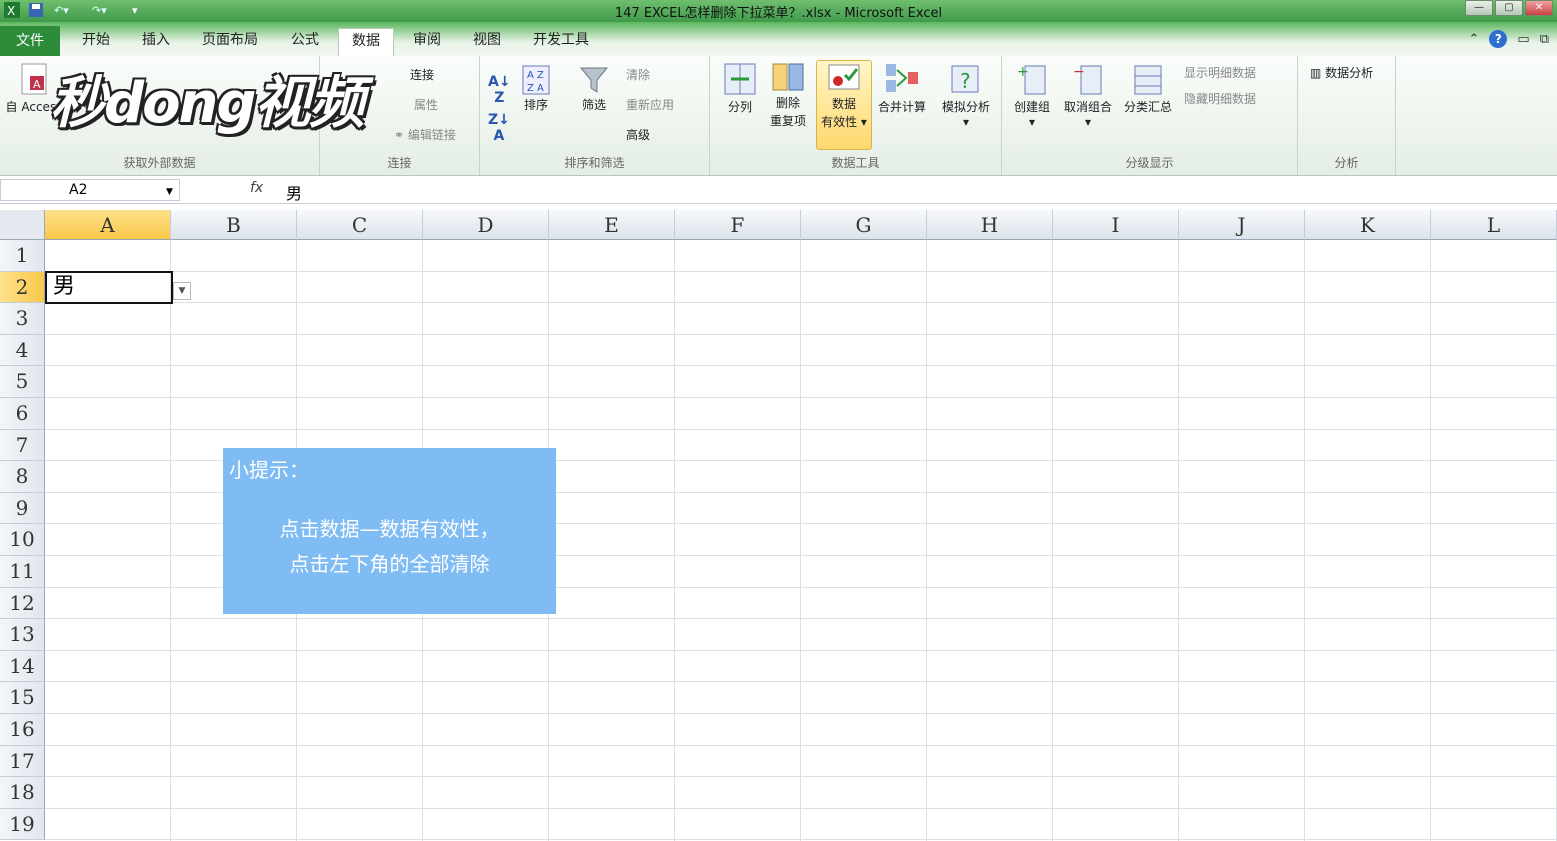 The image size is (1557, 841). I want to click on column-header-b: B, so click(234, 225).